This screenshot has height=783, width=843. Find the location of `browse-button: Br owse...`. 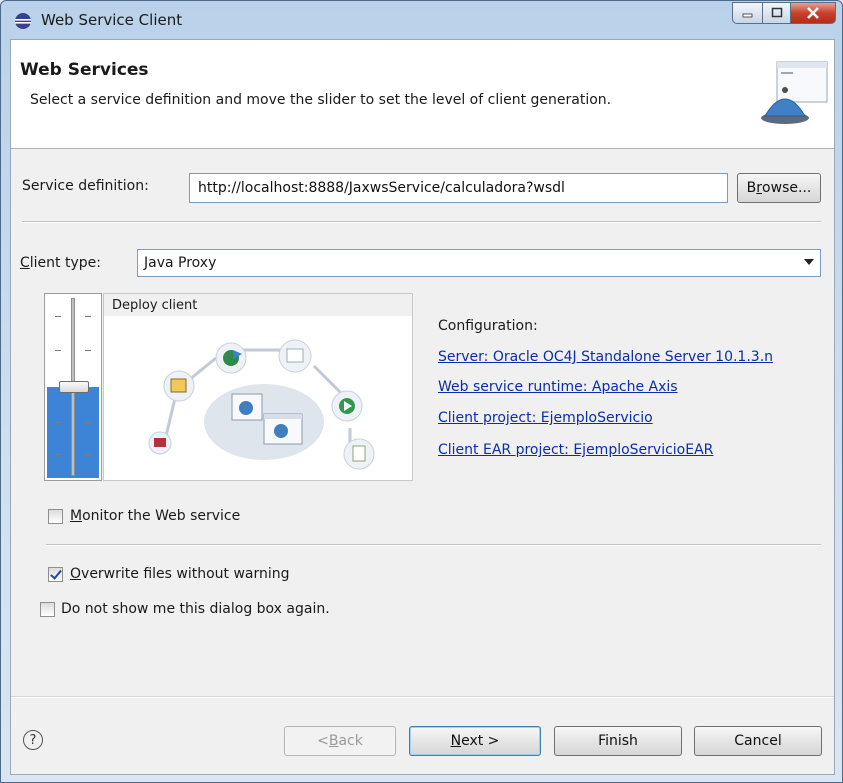

browse-button: Br owse... is located at coordinates (779, 188).